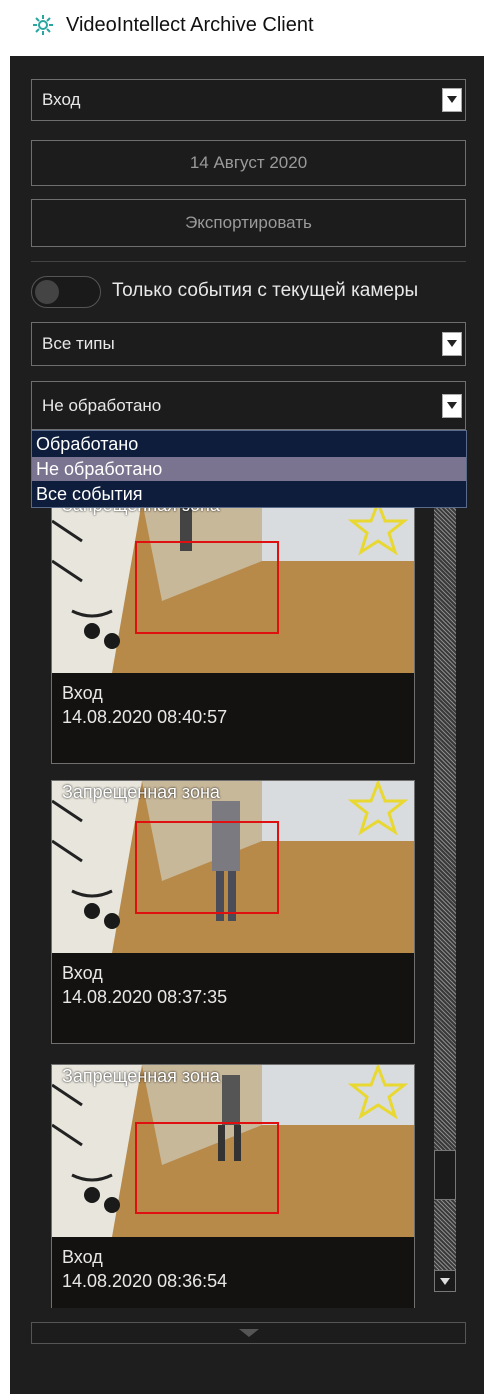 This screenshot has height=1394, width=487. I want to click on title-bar: VideoIntellect Archive Client, so click(243, 28).